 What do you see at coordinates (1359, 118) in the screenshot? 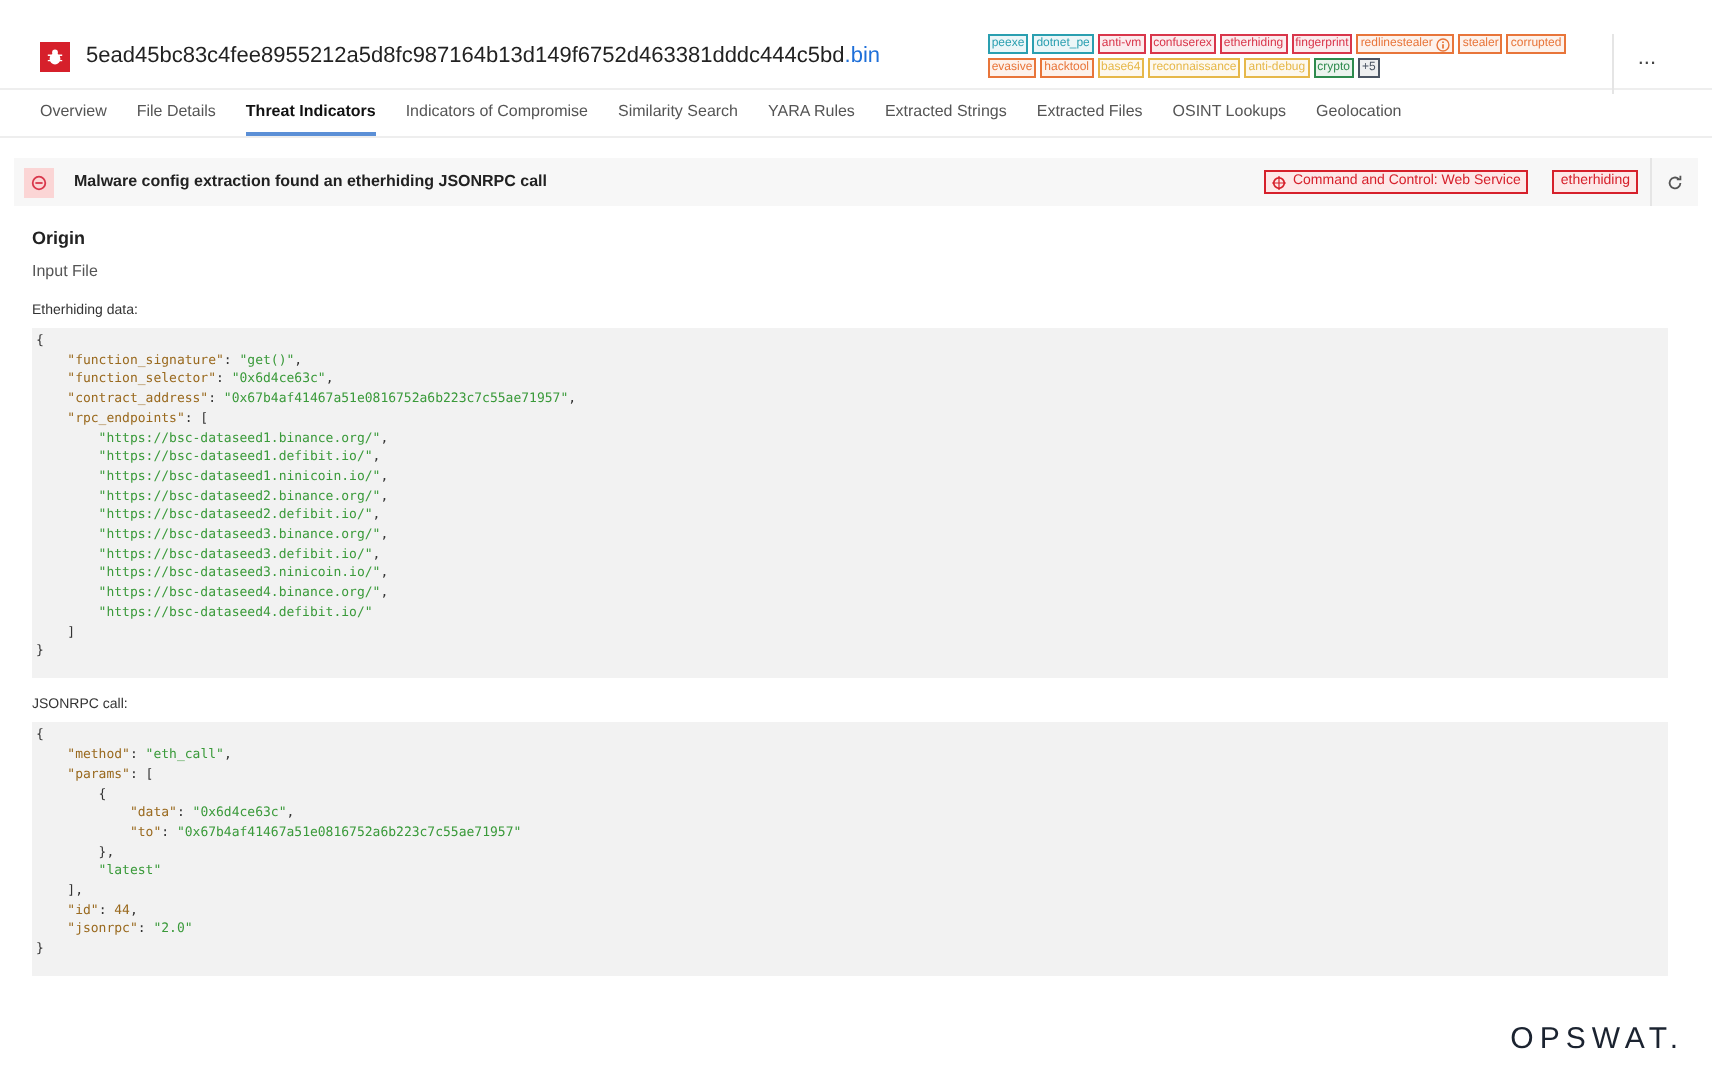
I see `tab: Geolocation` at bounding box center [1359, 118].